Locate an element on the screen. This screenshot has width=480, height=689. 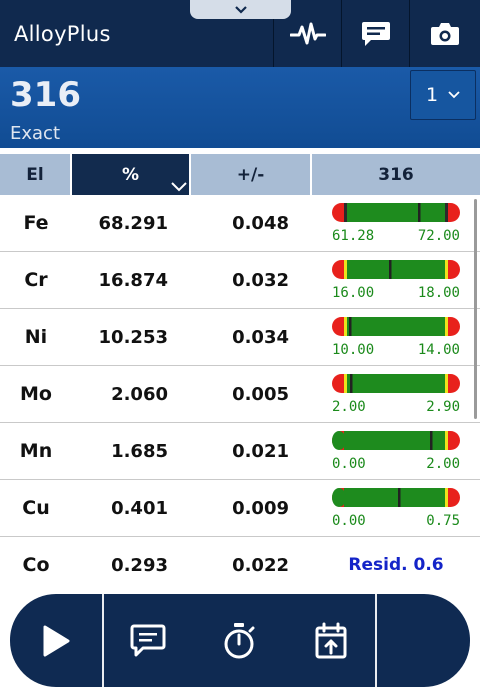
match-select-value: 1 is located at coordinates (432, 95).